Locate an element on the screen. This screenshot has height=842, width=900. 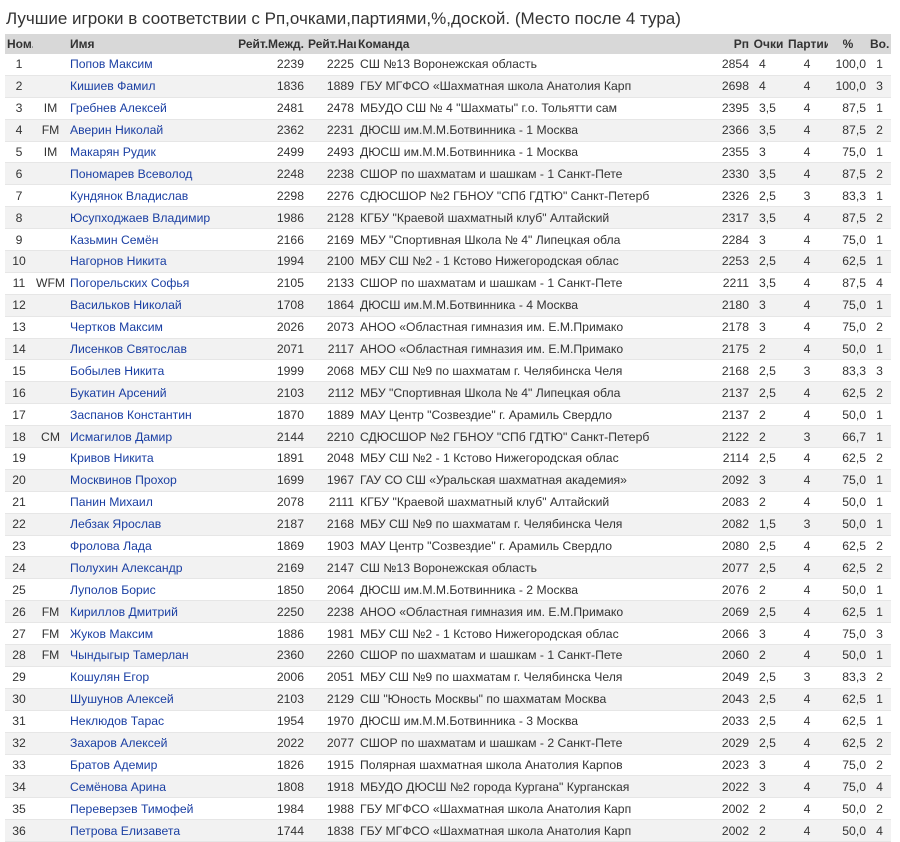
performance-rating: 2395 is located at coordinates (731, 108).